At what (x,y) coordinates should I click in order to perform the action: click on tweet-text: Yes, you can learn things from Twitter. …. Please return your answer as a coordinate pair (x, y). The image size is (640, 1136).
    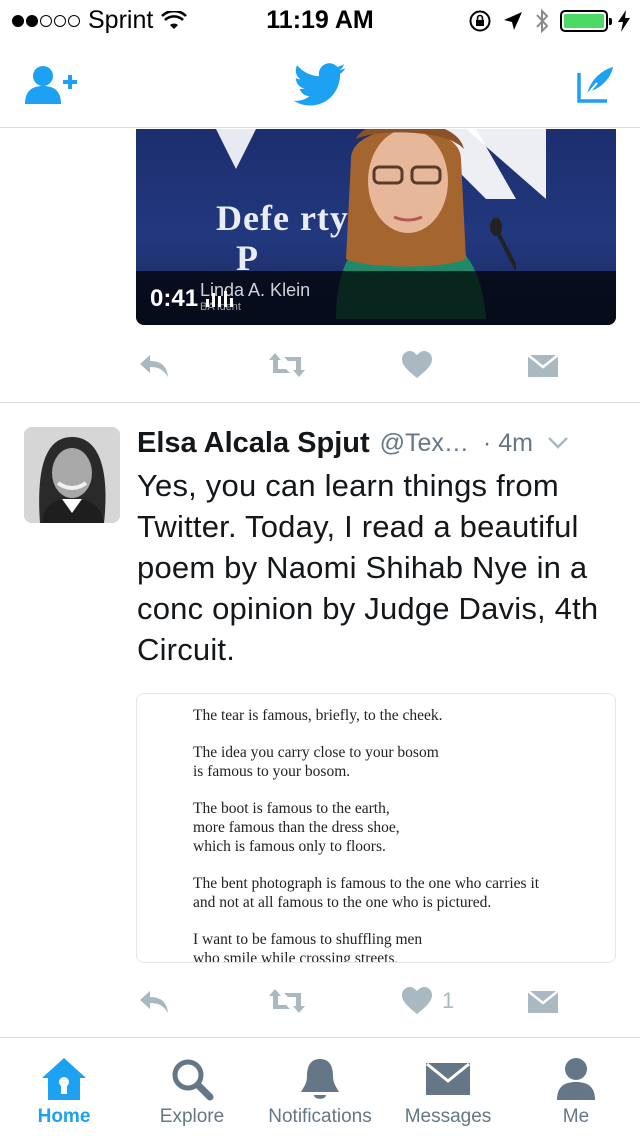
    Looking at the image, I should click on (368, 567).